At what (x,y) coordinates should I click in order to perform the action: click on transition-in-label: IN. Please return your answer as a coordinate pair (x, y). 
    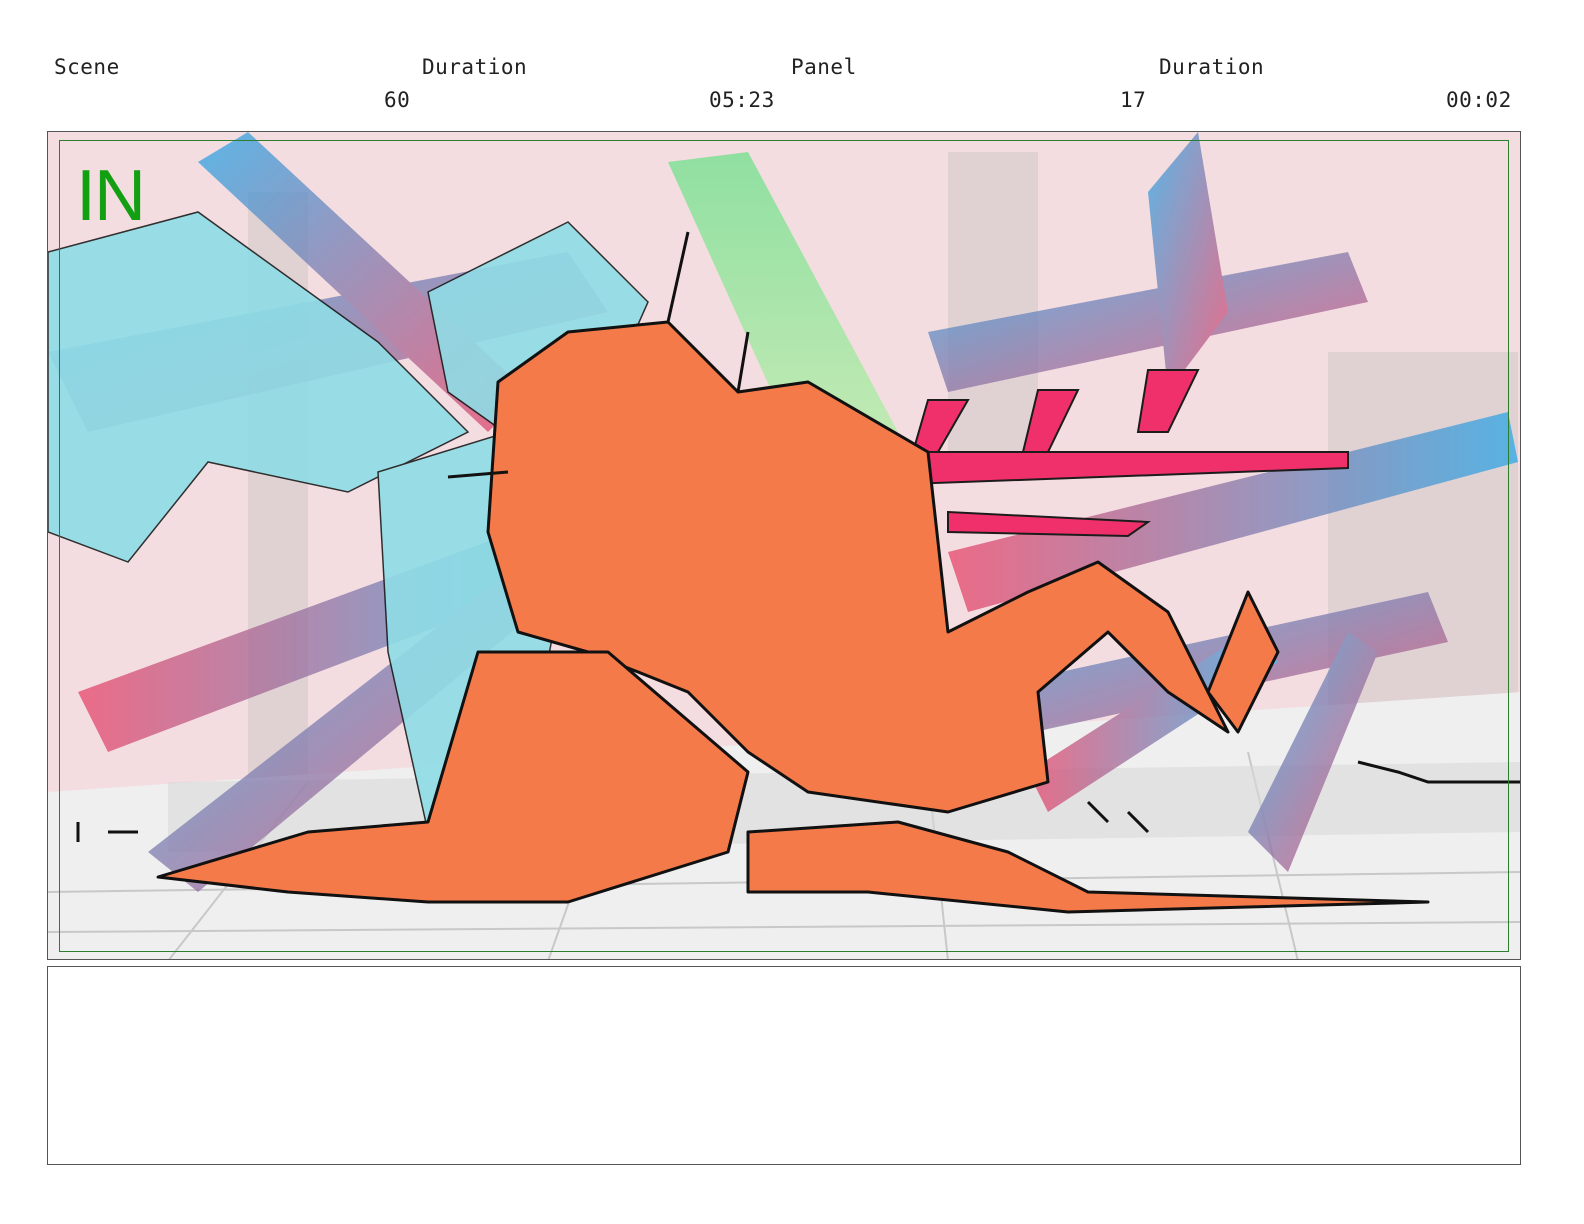
    Looking at the image, I should click on (111, 196).